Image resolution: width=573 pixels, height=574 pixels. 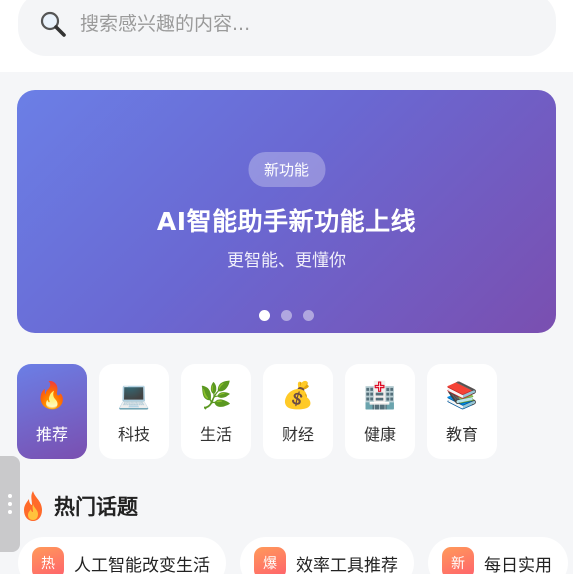 I want to click on books-icon: 📚, so click(x=462, y=395).